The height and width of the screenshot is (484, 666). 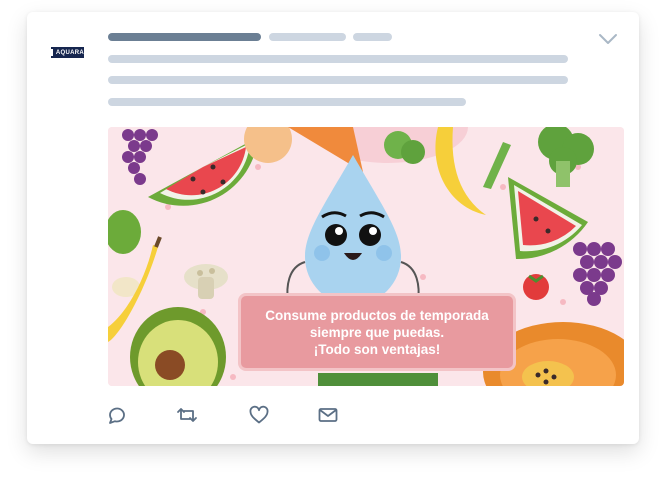 I want to click on avatar-text: AQUARA, so click(x=69, y=52).